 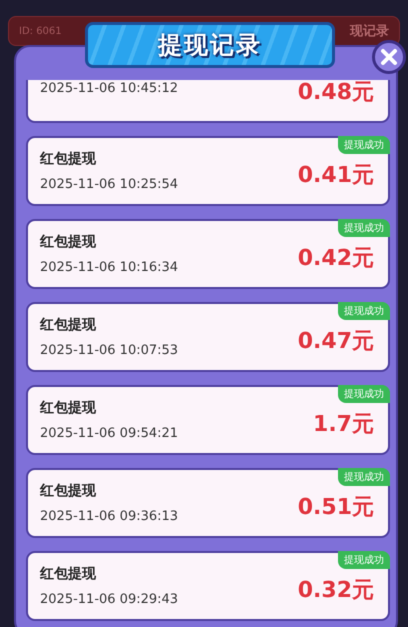 I want to click on record-time: 2025-11-06 10:16:34, so click(x=109, y=267).